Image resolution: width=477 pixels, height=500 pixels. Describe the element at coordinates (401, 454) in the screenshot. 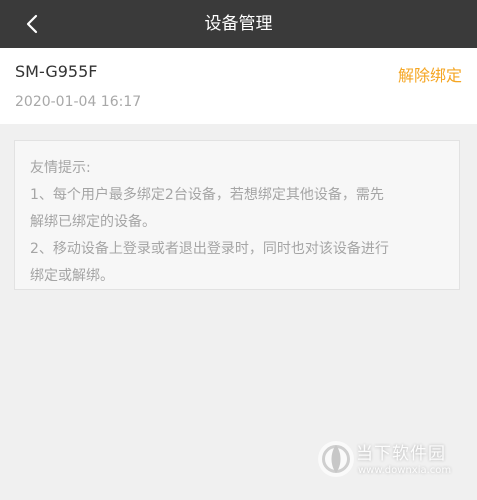

I see `watermark-brand: 当下软件园` at that location.